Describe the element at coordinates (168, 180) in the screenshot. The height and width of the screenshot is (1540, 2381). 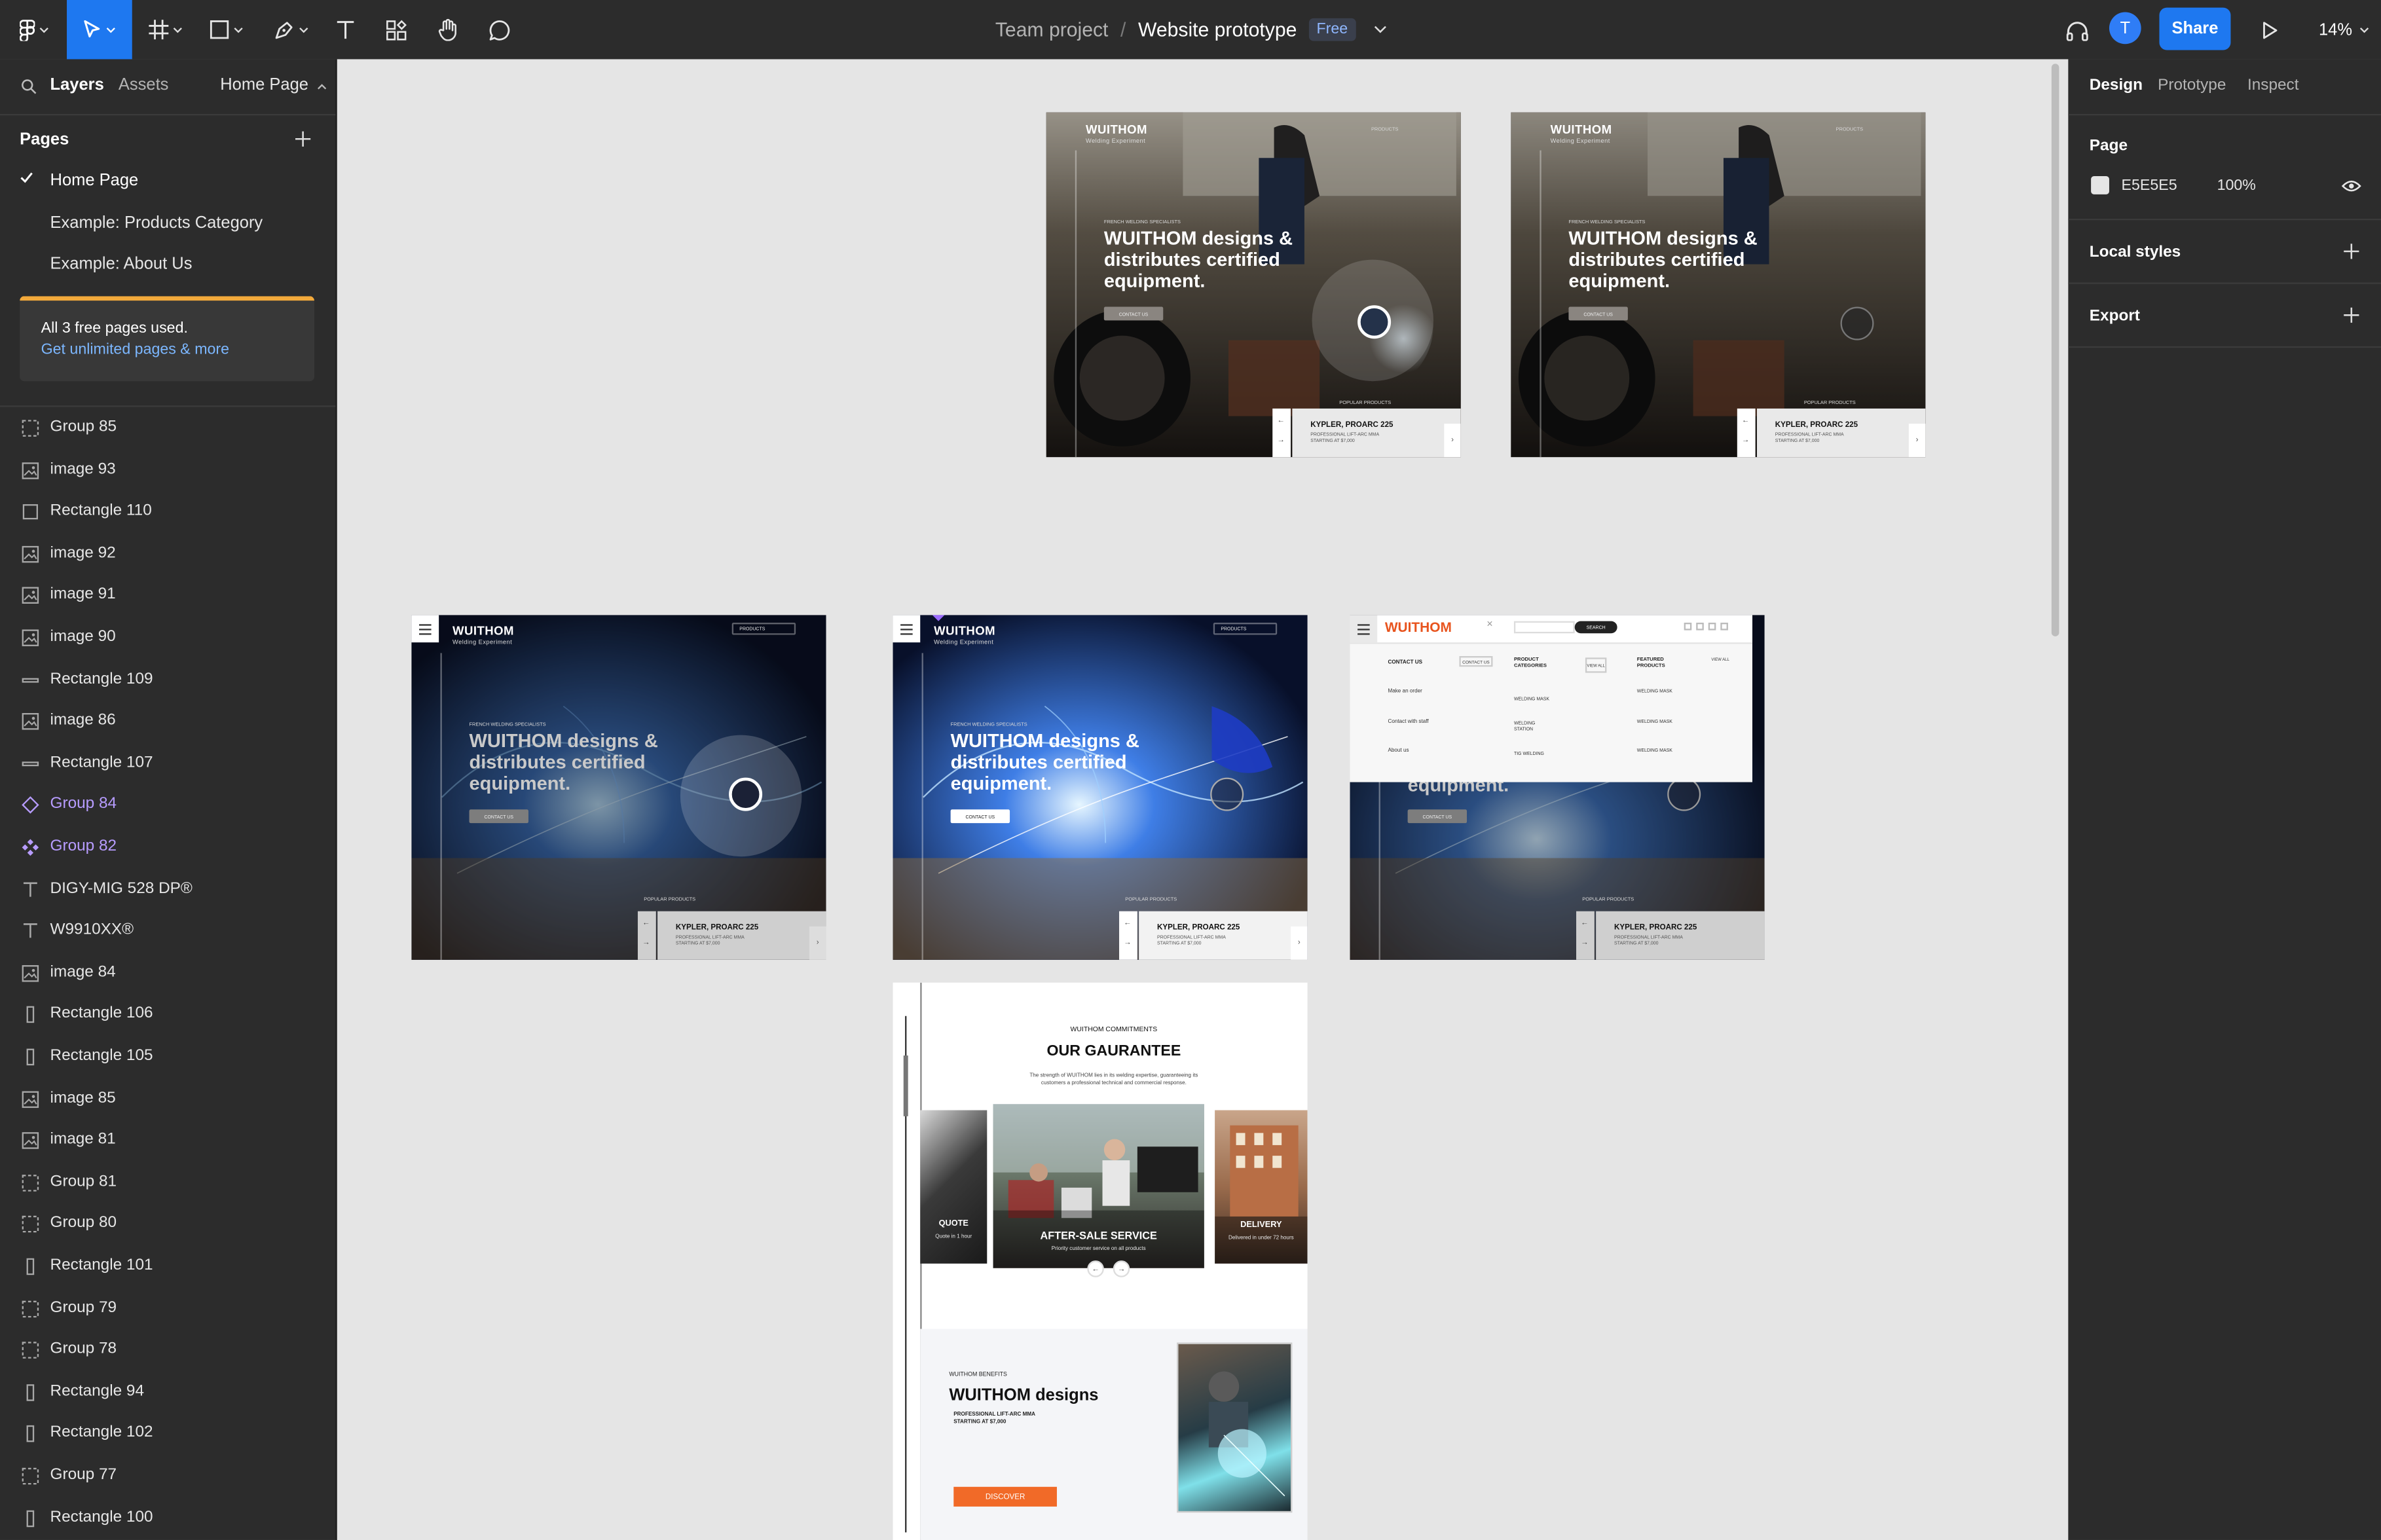
I see `page-item-home: Home Page` at that location.